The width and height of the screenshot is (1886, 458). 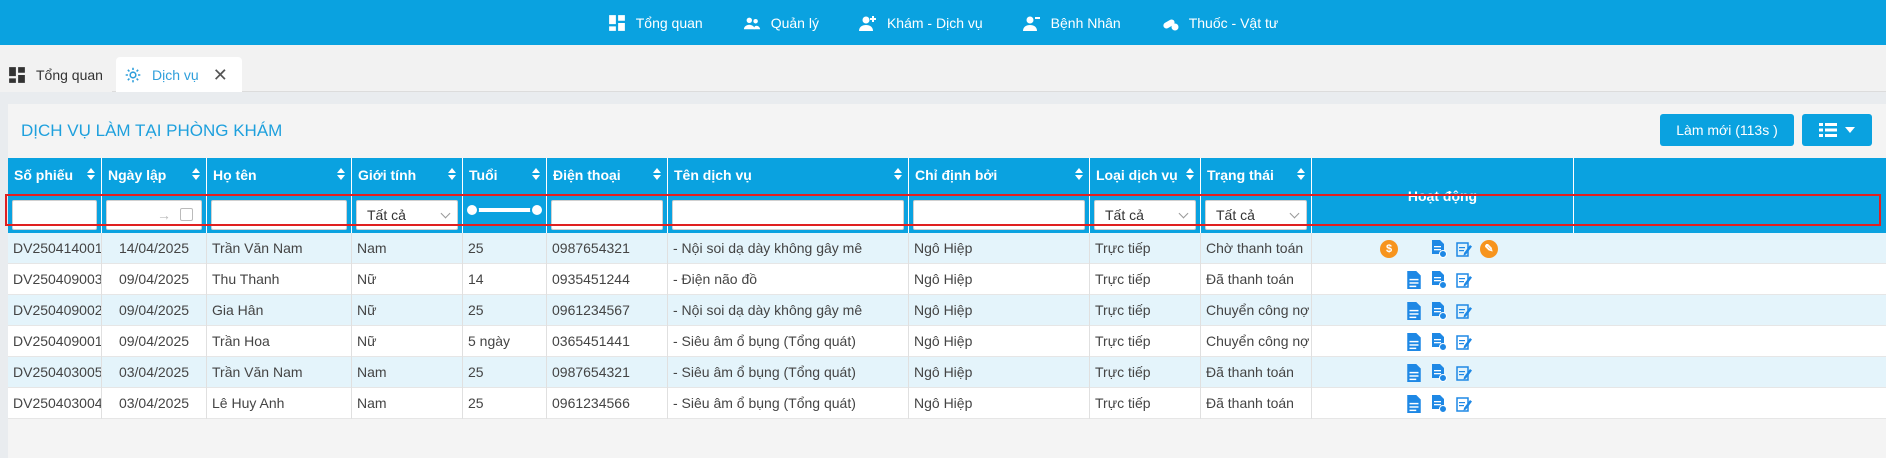 I want to click on filter-dien-thoai-input, so click(x=607, y=215).